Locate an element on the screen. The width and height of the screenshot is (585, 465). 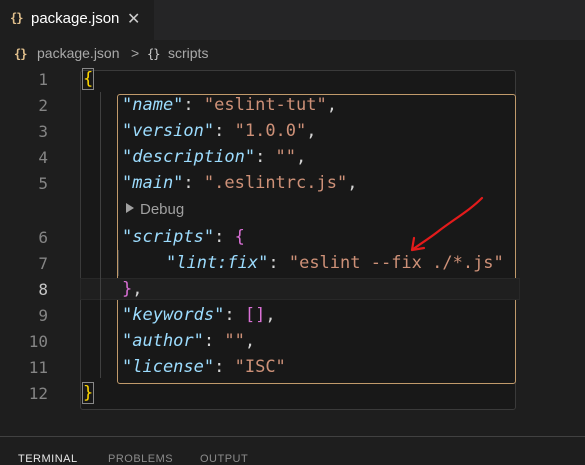
code-line: } is located at coordinates (88, 393).